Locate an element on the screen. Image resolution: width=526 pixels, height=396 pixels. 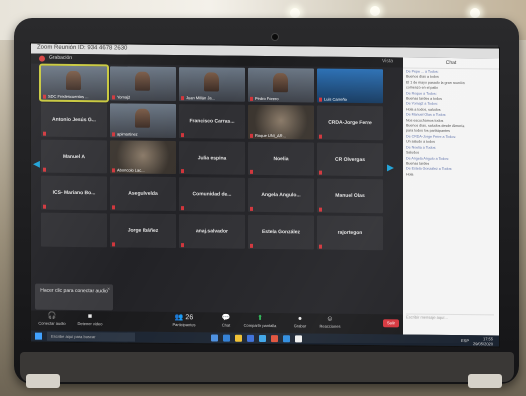
chat-message: Buenos días, saludos desde Almería is located at coordinates (435, 126).